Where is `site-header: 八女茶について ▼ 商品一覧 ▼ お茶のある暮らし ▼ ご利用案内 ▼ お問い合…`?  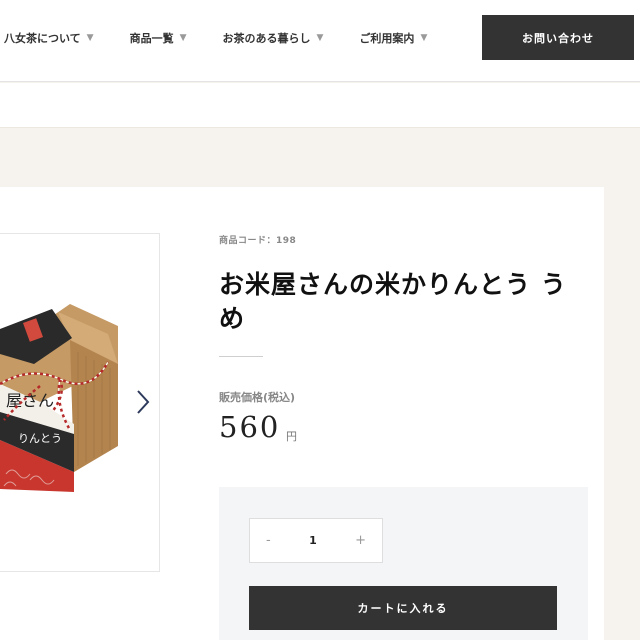 site-header: 八女茶について ▼ 商品一覧 ▼ お茶のある暮らし ▼ ご利用案内 ▼ お問い合… is located at coordinates (320, 41).